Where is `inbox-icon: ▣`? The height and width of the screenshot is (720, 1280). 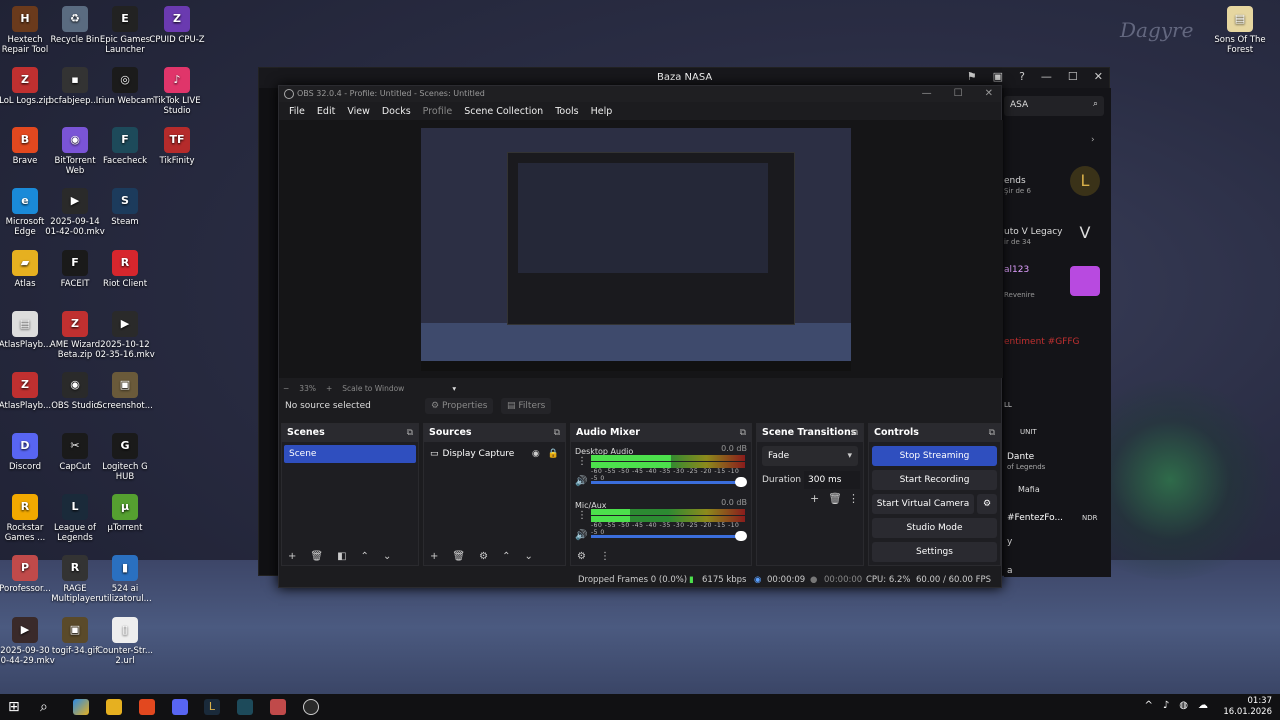
inbox-icon: ▣ is located at coordinates (998, 76).